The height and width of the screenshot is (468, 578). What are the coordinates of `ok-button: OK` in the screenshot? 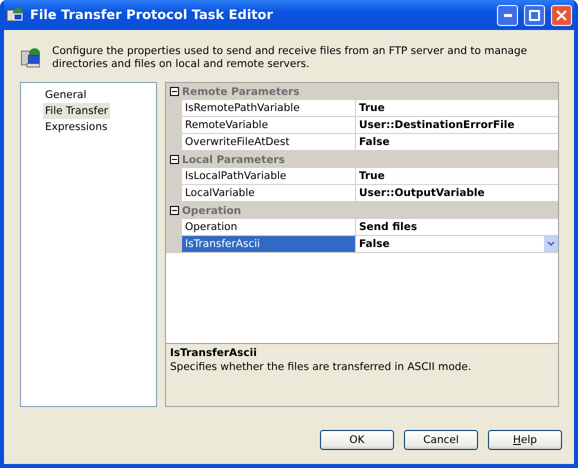 It's located at (357, 440).